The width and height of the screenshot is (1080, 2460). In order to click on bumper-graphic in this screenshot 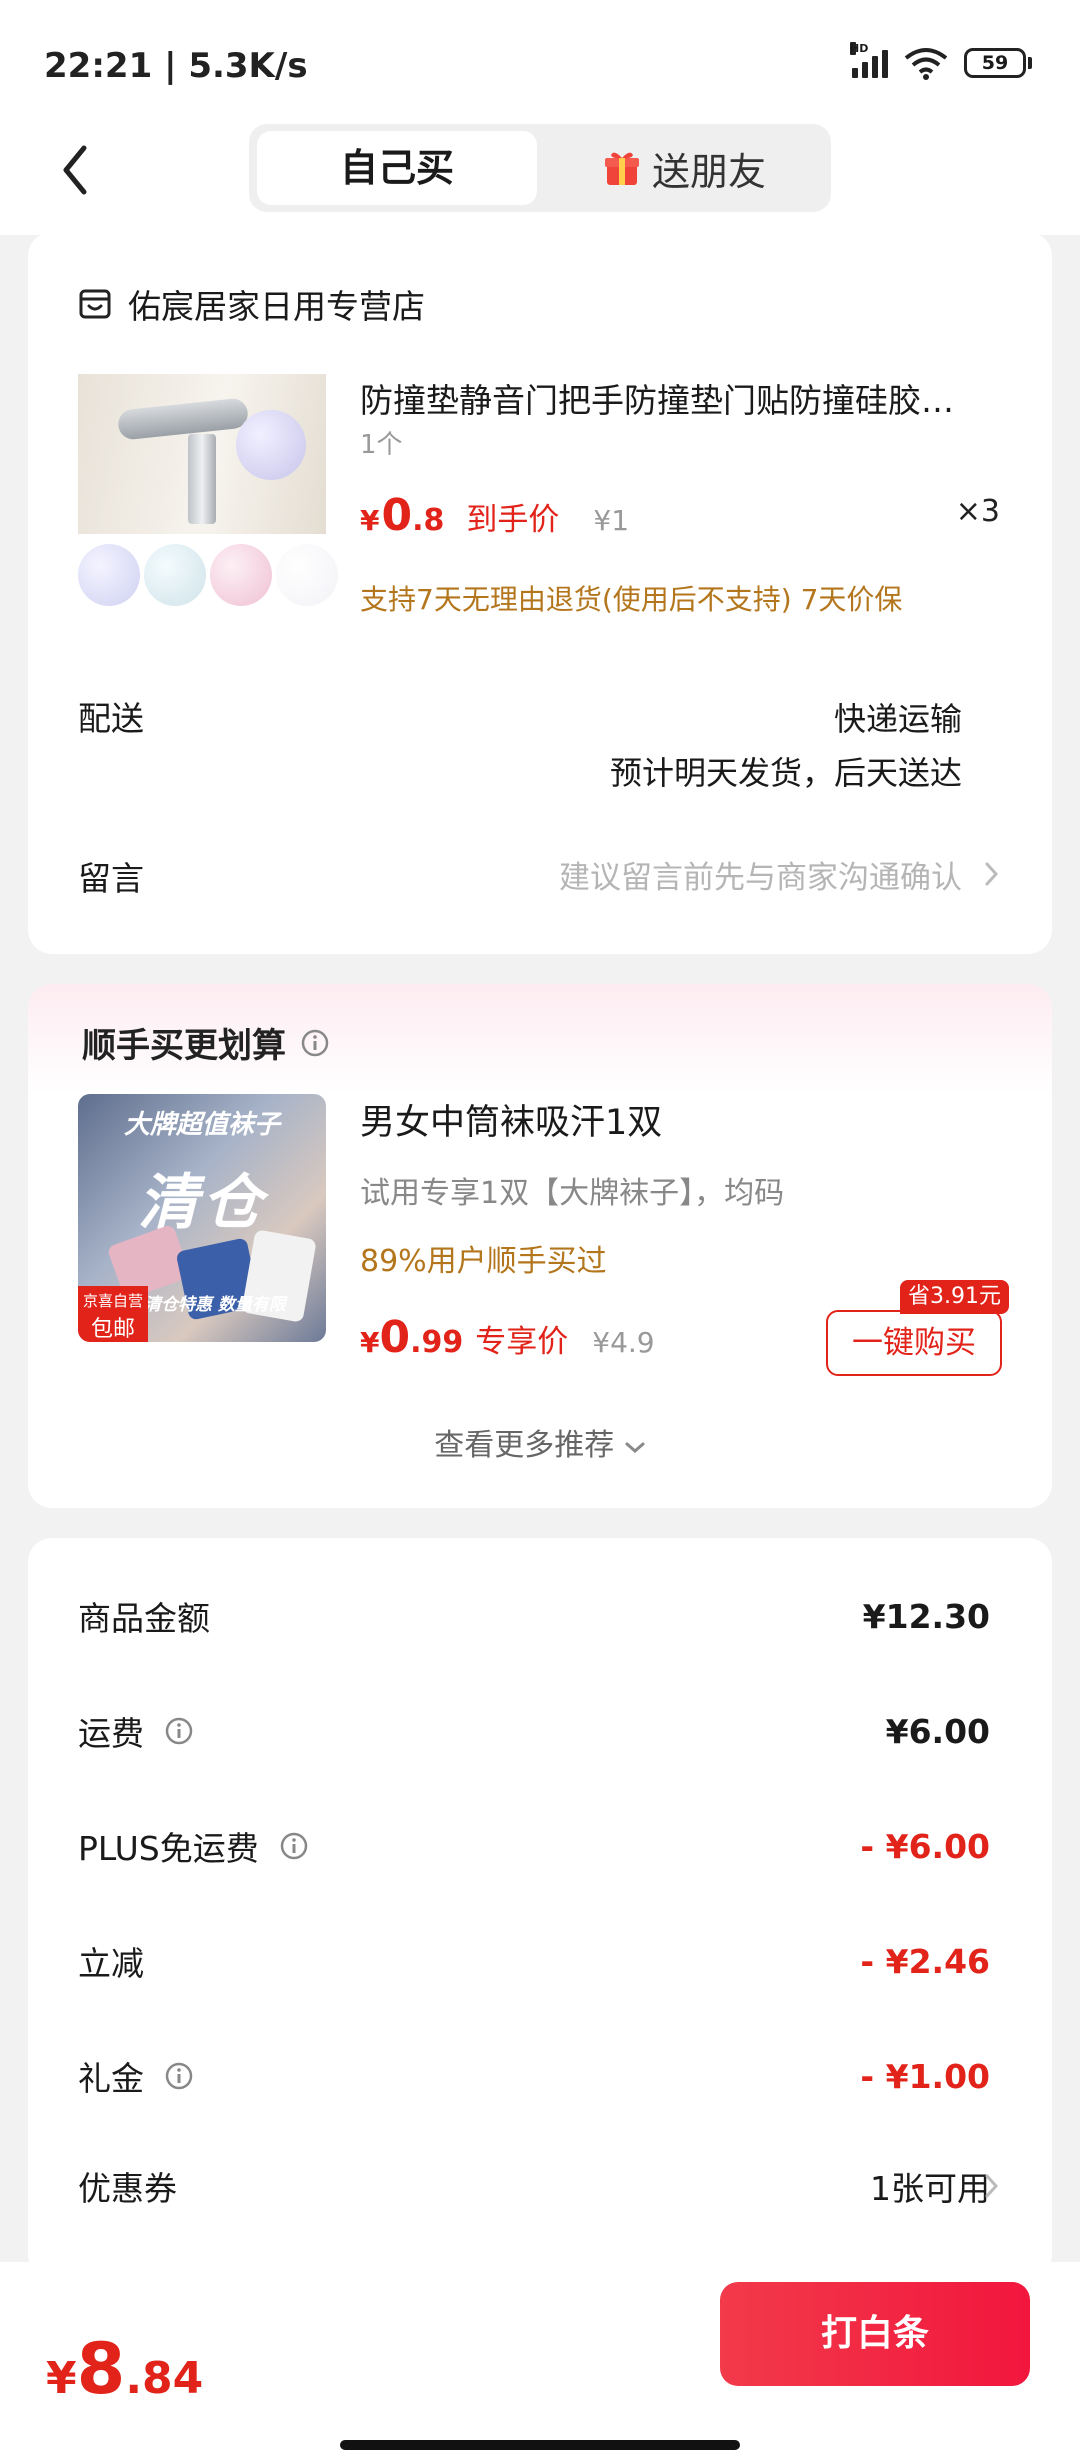, I will do `click(271, 445)`.